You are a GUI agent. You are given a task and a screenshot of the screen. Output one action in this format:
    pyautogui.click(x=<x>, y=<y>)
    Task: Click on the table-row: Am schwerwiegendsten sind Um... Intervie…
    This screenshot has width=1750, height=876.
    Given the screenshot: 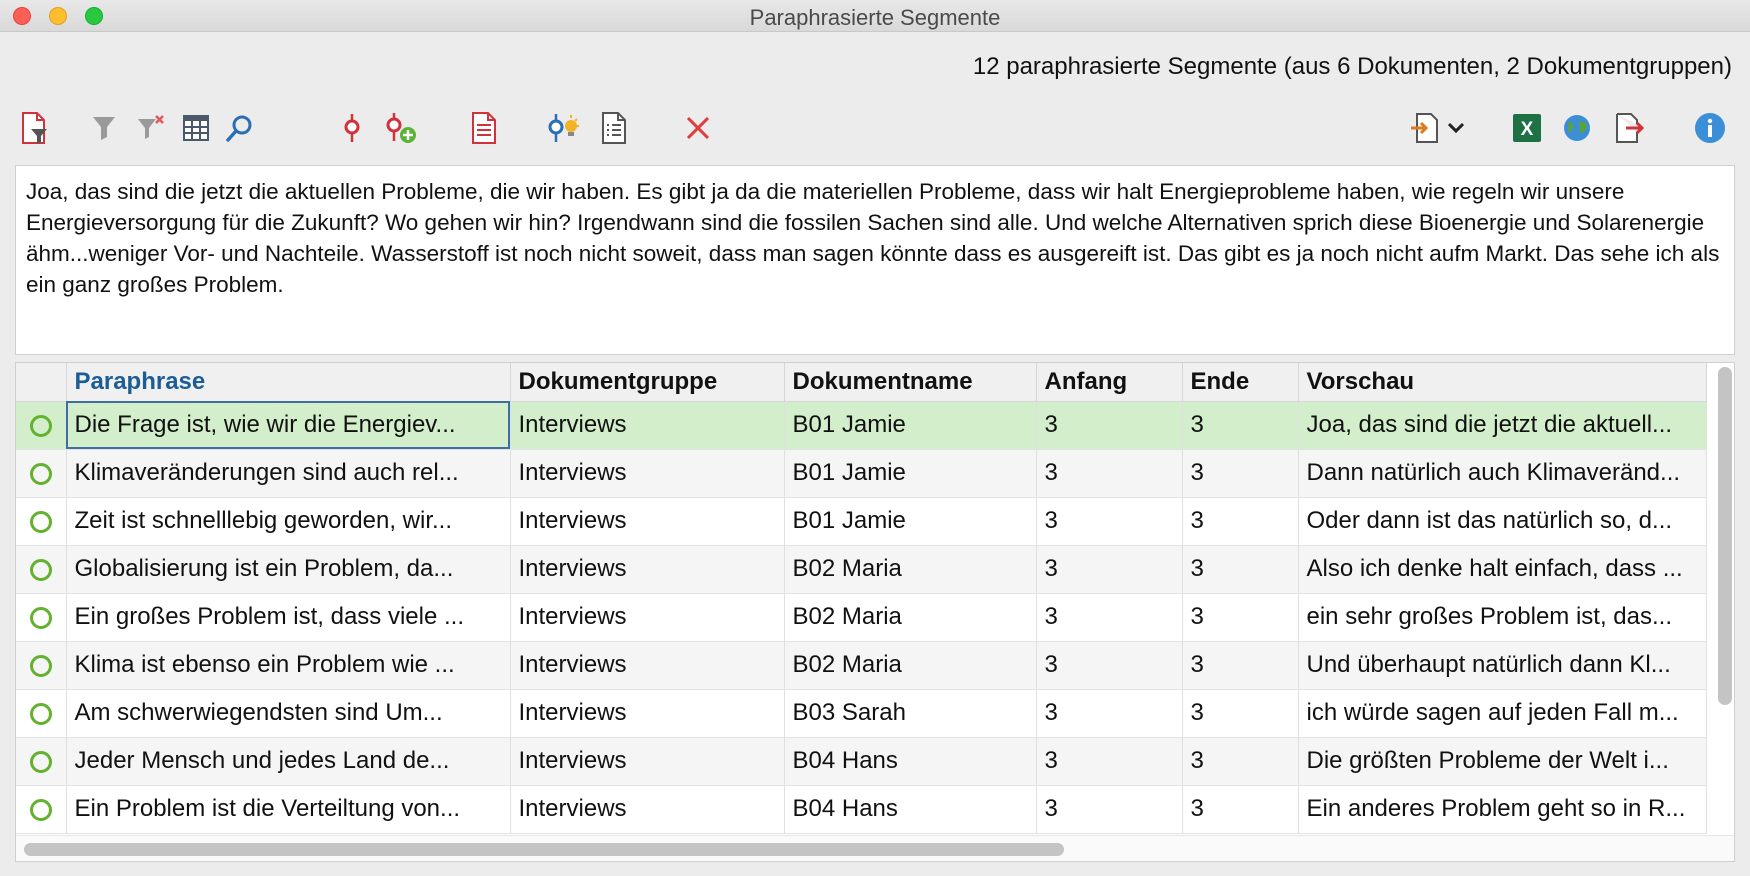 What is the action you would take?
    pyautogui.click(x=861, y=713)
    